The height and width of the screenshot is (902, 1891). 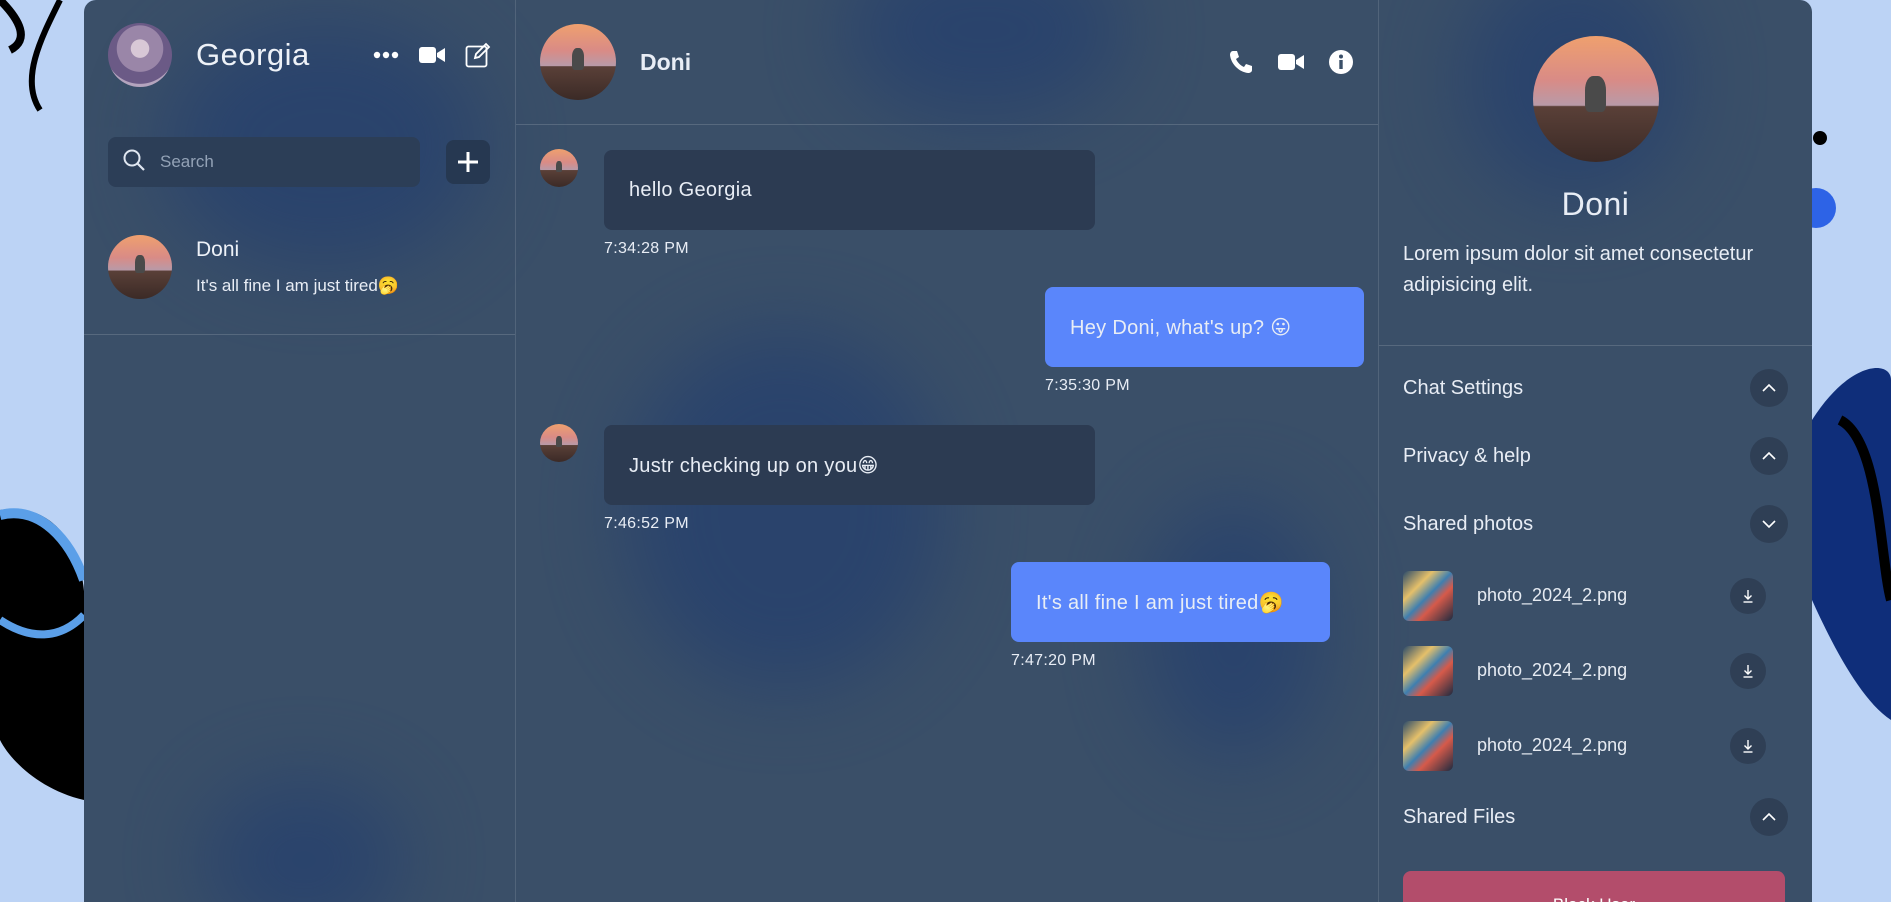 What do you see at coordinates (280, 162) in the screenshot?
I see `search-input` at bounding box center [280, 162].